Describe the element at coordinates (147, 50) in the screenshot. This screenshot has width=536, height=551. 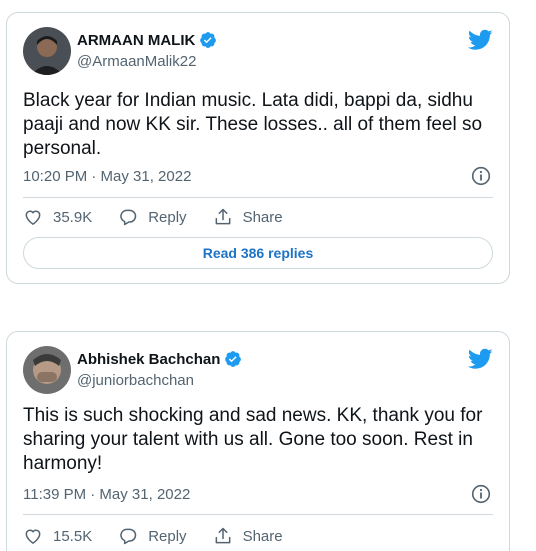
I see `author-names: ARMAAN MALIK @ArmaanMalik22` at that location.